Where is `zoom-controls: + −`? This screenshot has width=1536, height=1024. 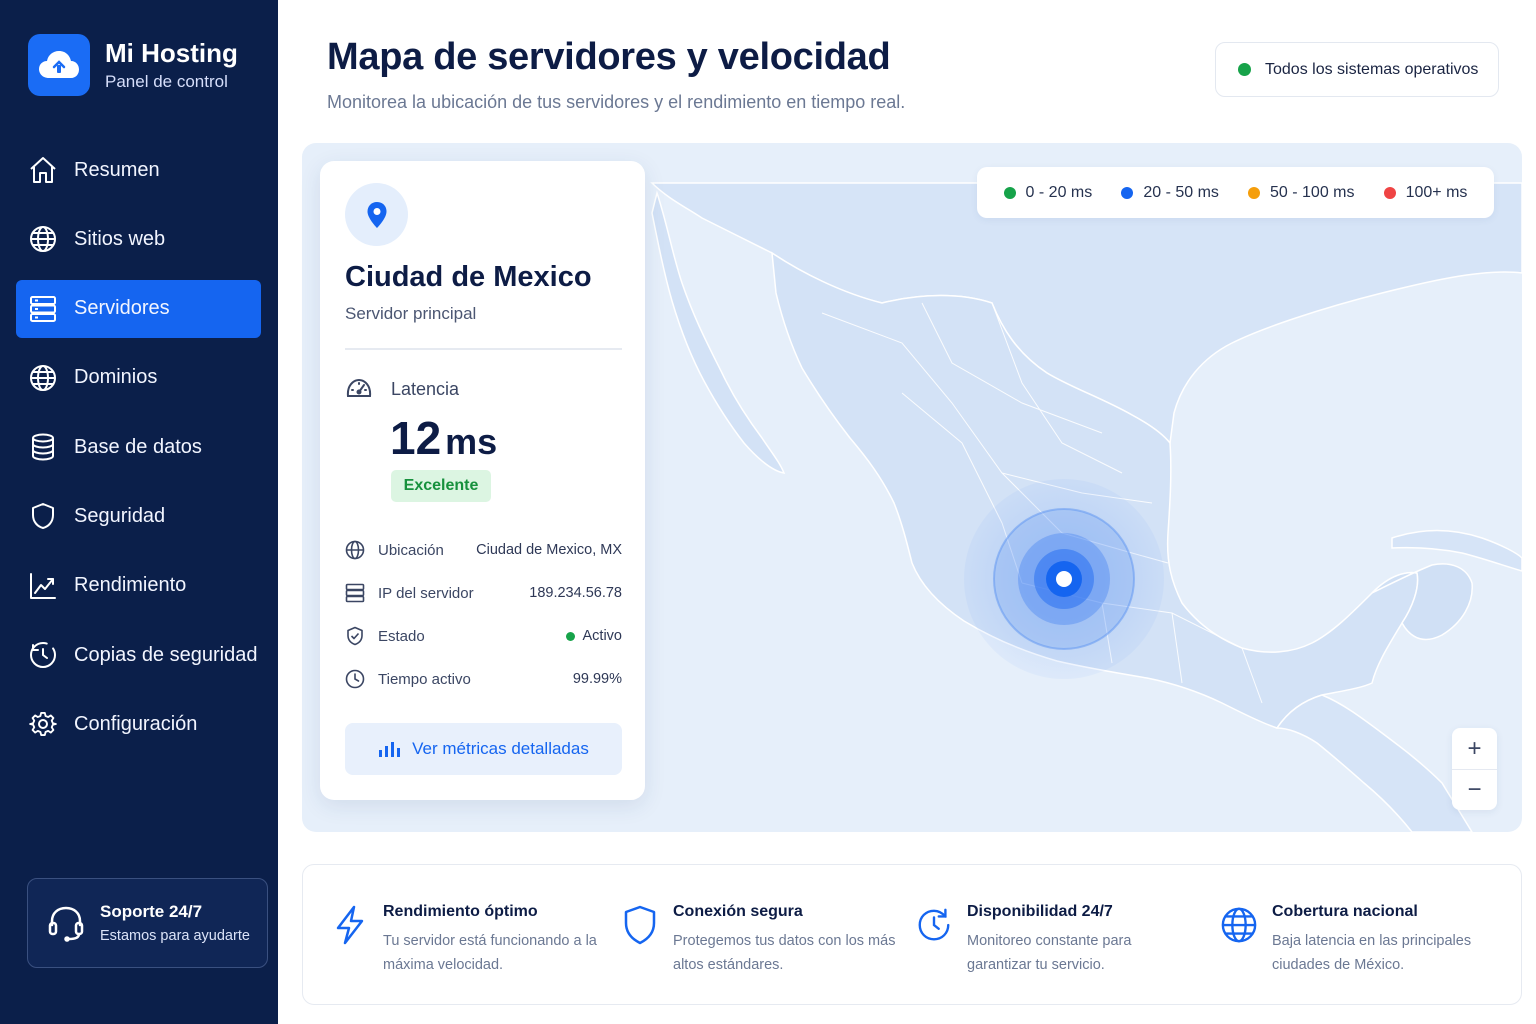 zoom-controls: + − is located at coordinates (1474, 769).